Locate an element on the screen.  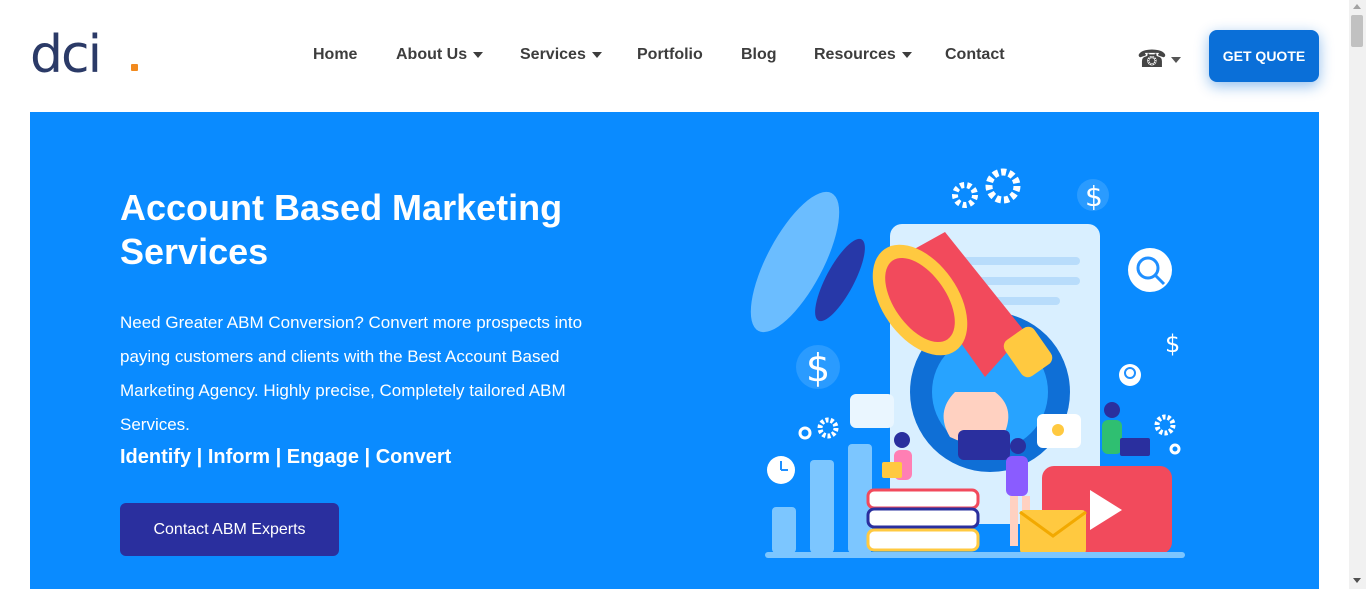
floor-line is located at coordinates (975, 555).